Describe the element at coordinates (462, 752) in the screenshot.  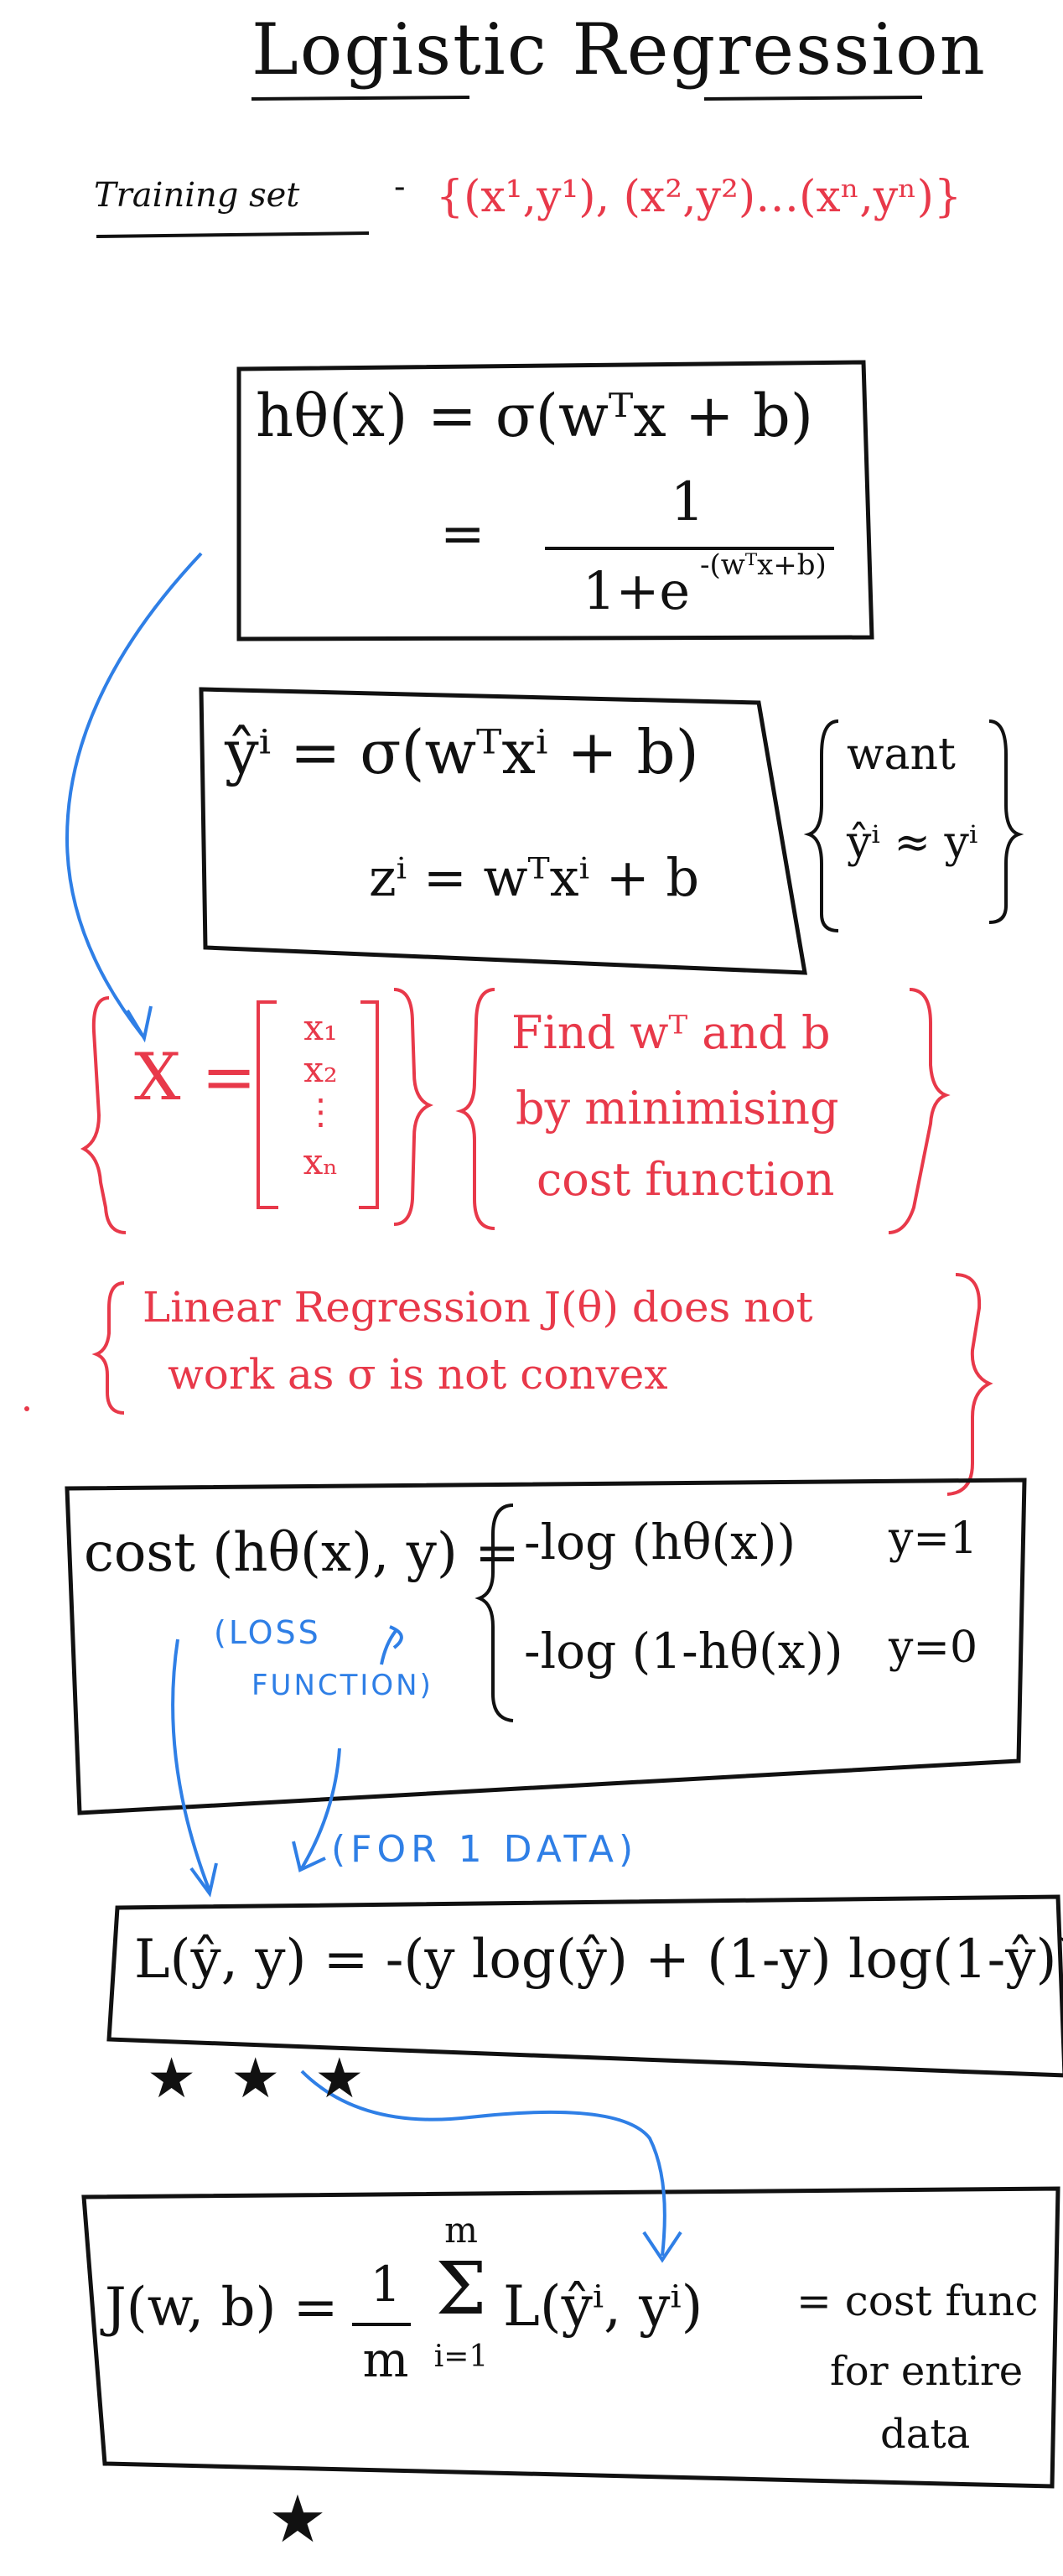
I see `prediction-line1: ŷⁱ = σ(wᵀxⁱ + b)` at that location.